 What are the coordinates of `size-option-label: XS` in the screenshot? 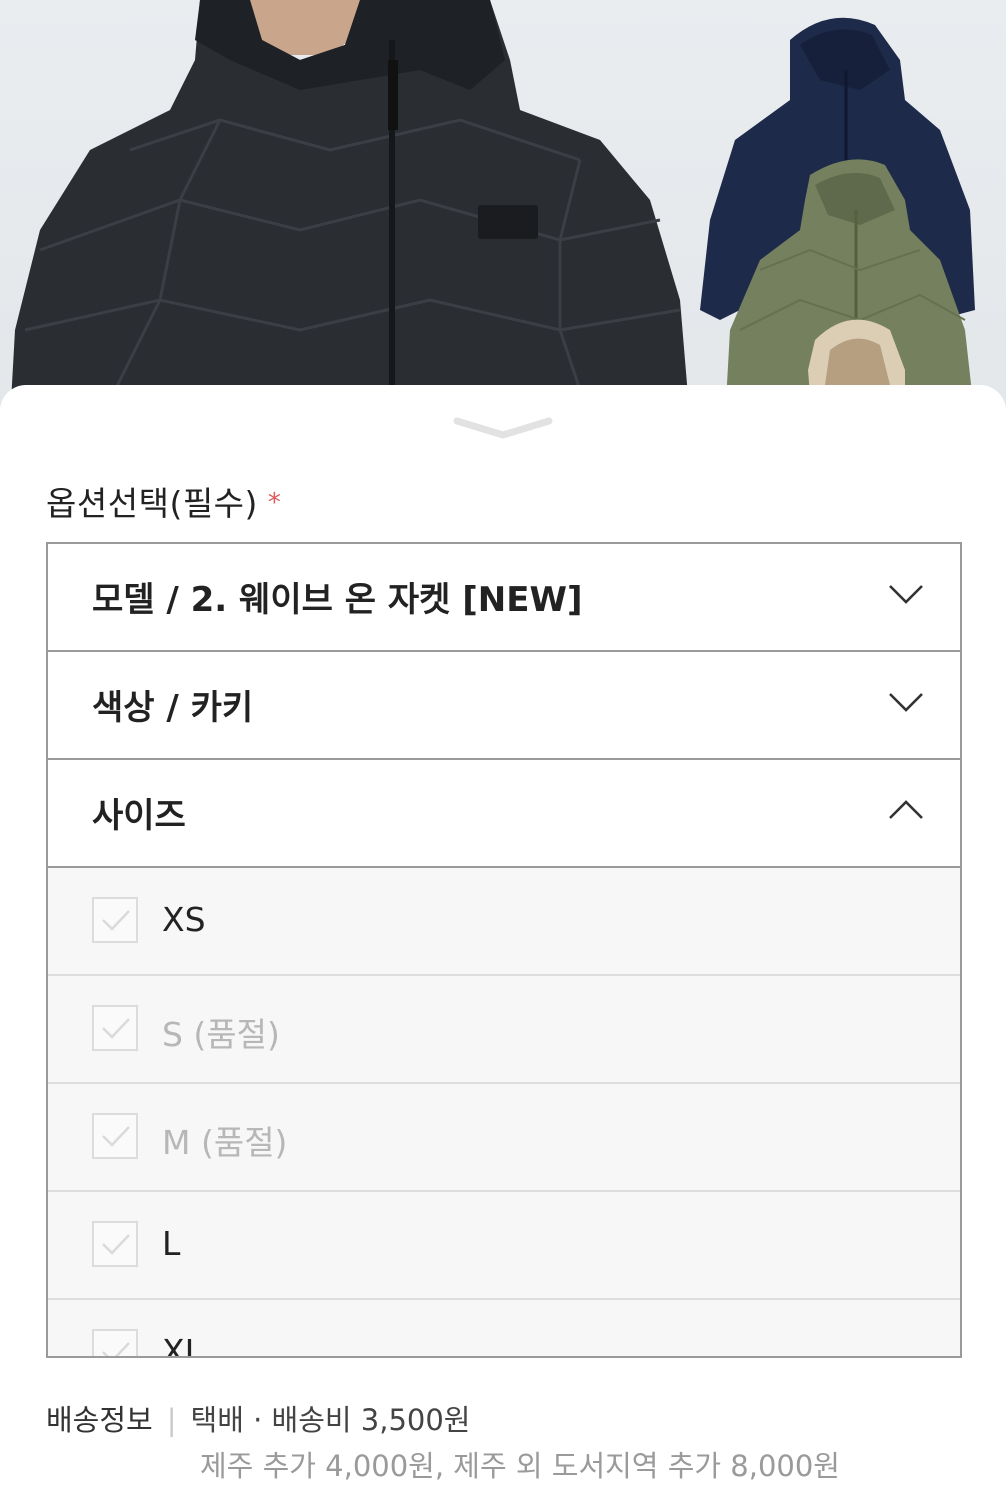 It's located at (184, 919).